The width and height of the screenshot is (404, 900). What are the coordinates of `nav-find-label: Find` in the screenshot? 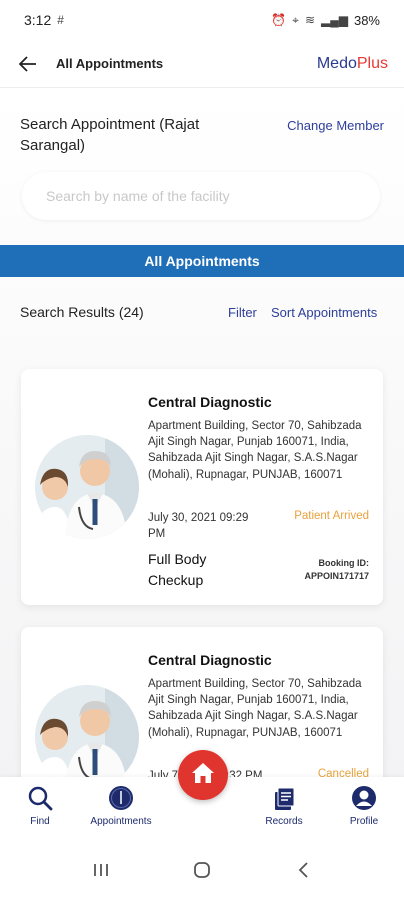 It's located at (40, 821).